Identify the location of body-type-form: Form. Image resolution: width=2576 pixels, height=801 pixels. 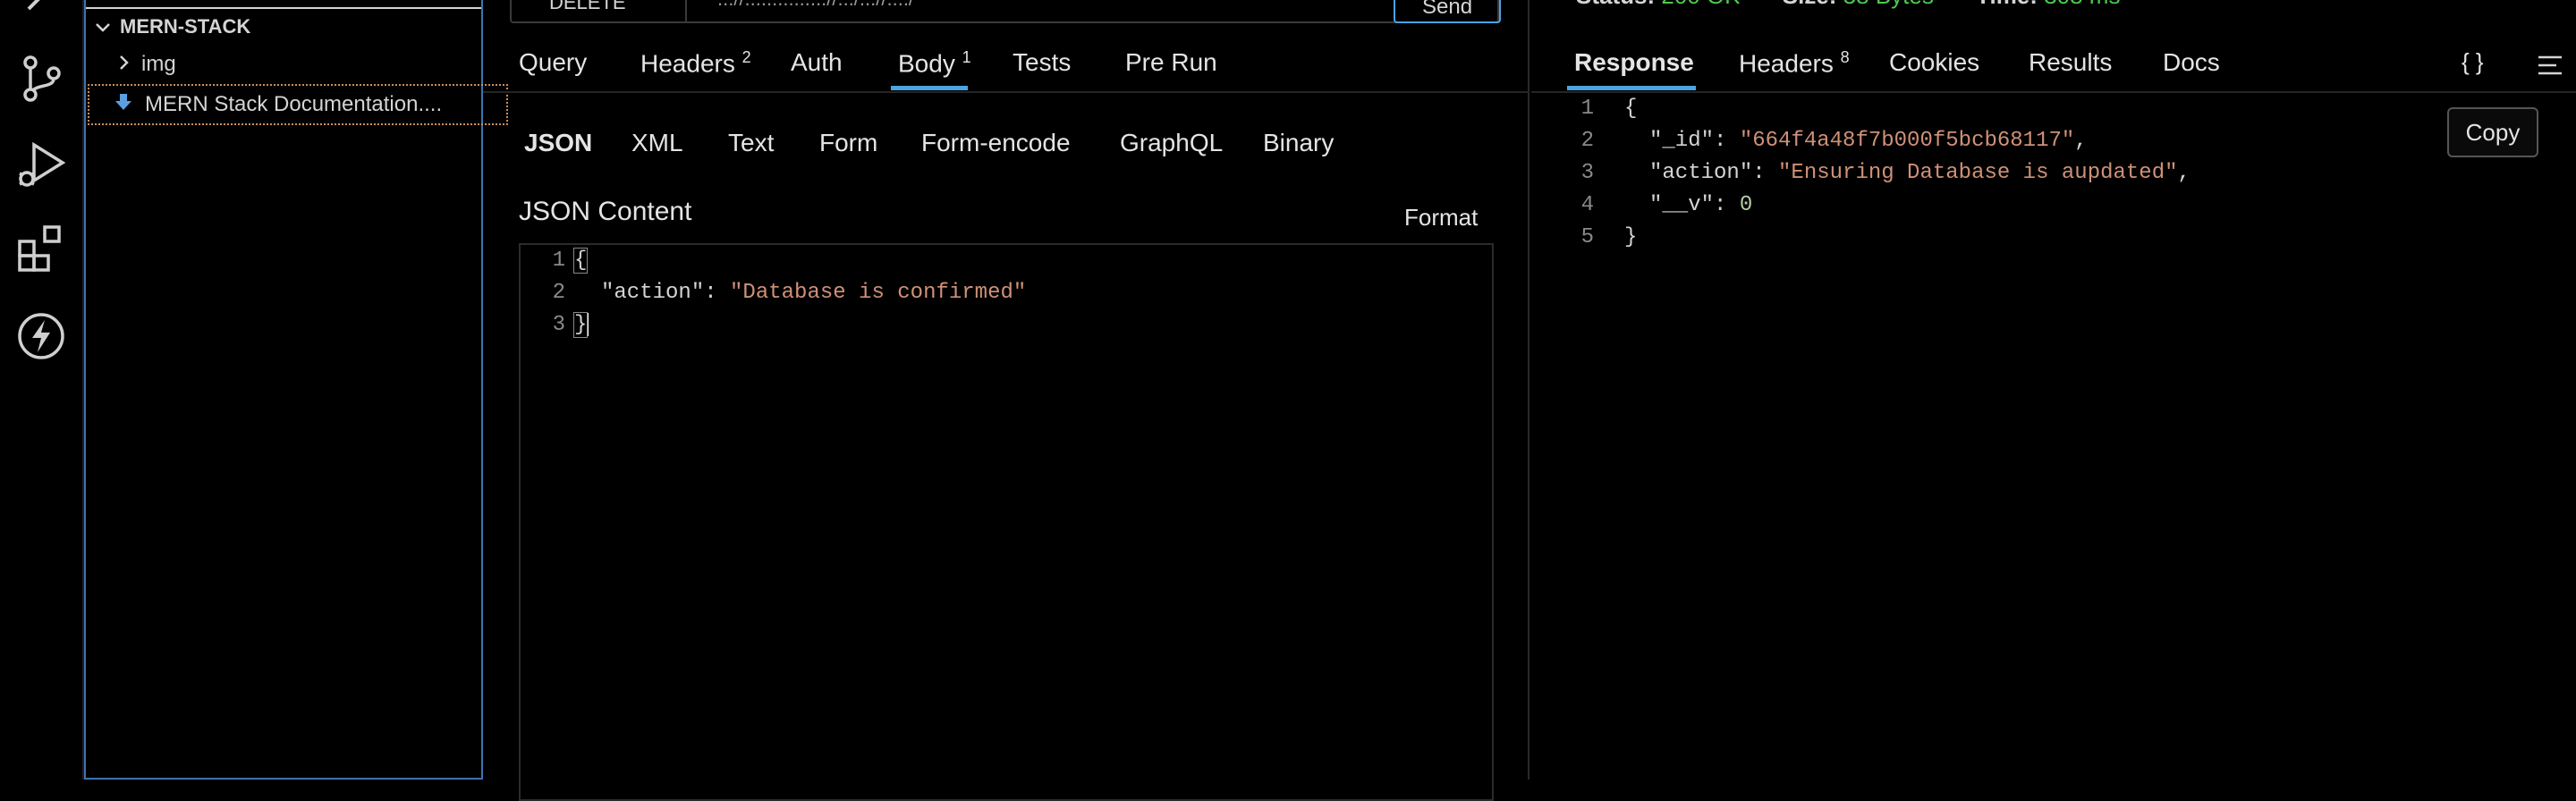
(848, 143).